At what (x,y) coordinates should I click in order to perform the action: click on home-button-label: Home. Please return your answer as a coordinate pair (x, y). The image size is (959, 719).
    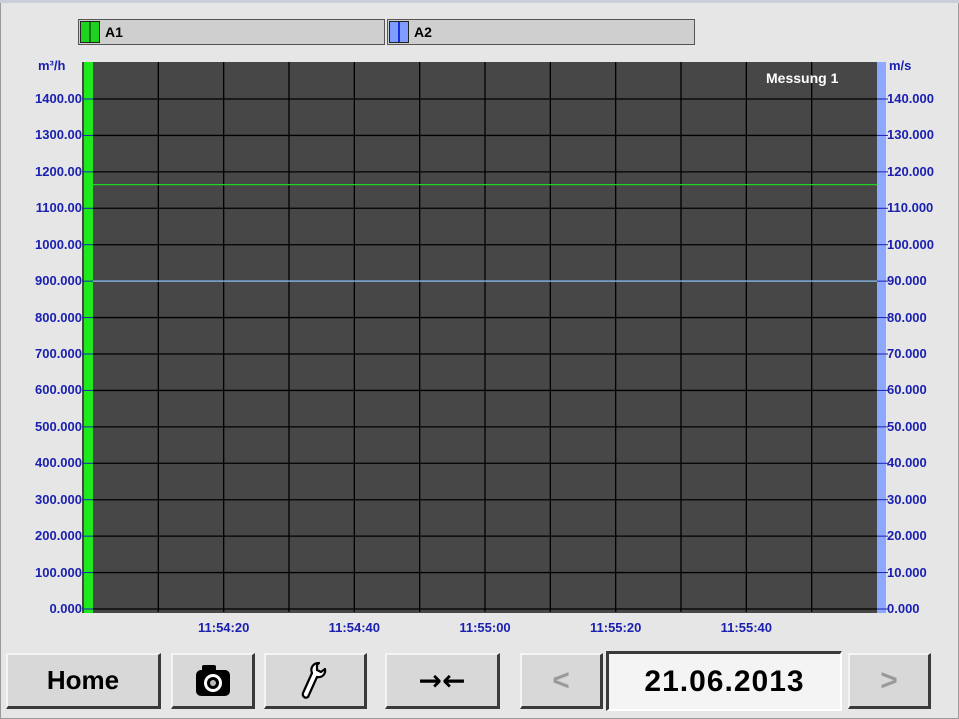
    Looking at the image, I should click on (83, 680).